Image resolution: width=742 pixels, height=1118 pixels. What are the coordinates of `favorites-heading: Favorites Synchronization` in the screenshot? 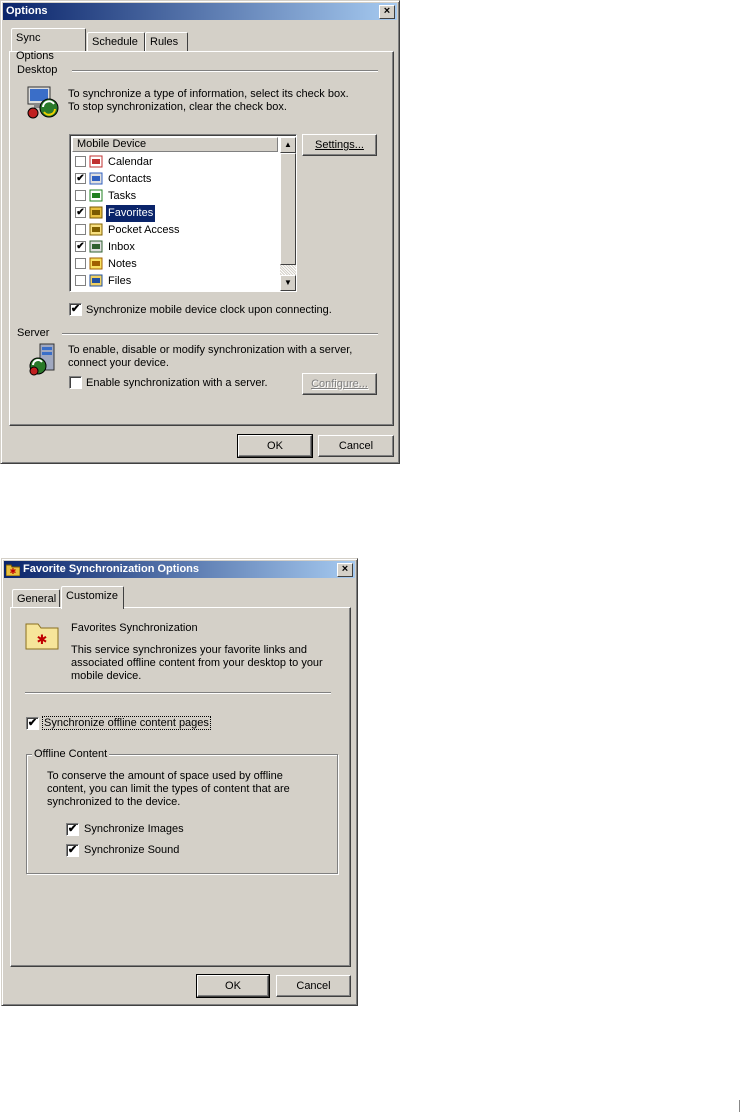 It's located at (134, 628).